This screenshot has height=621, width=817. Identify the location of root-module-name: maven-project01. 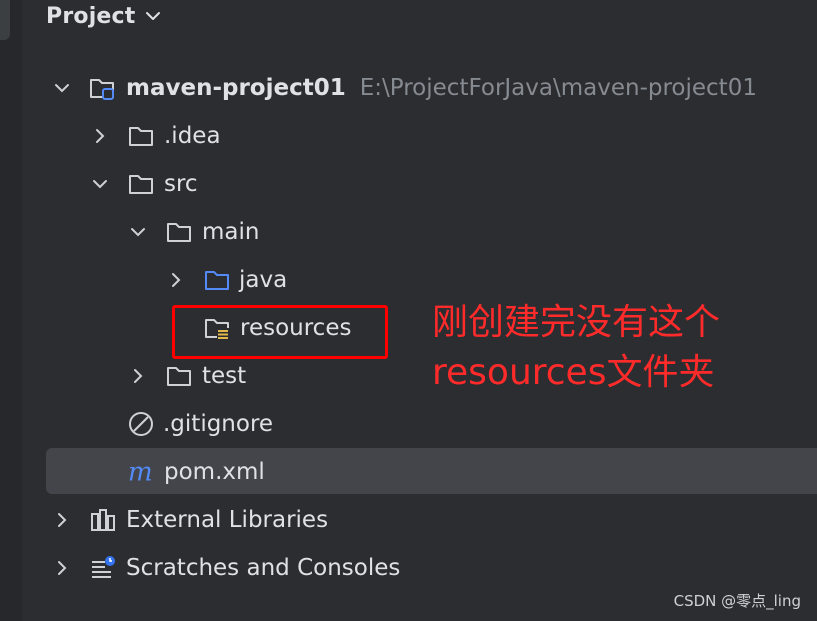
(236, 88).